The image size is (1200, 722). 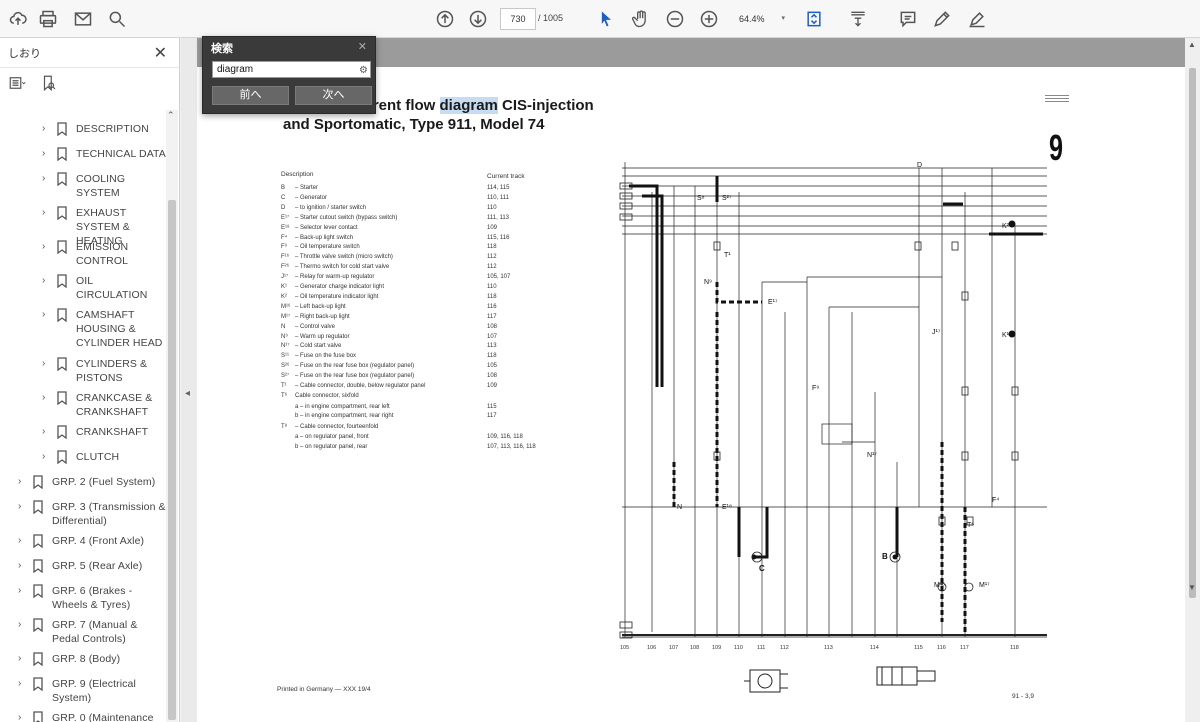 What do you see at coordinates (727, 255) in the screenshot?
I see `circuit-label: T¹` at bounding box center [727, 255].